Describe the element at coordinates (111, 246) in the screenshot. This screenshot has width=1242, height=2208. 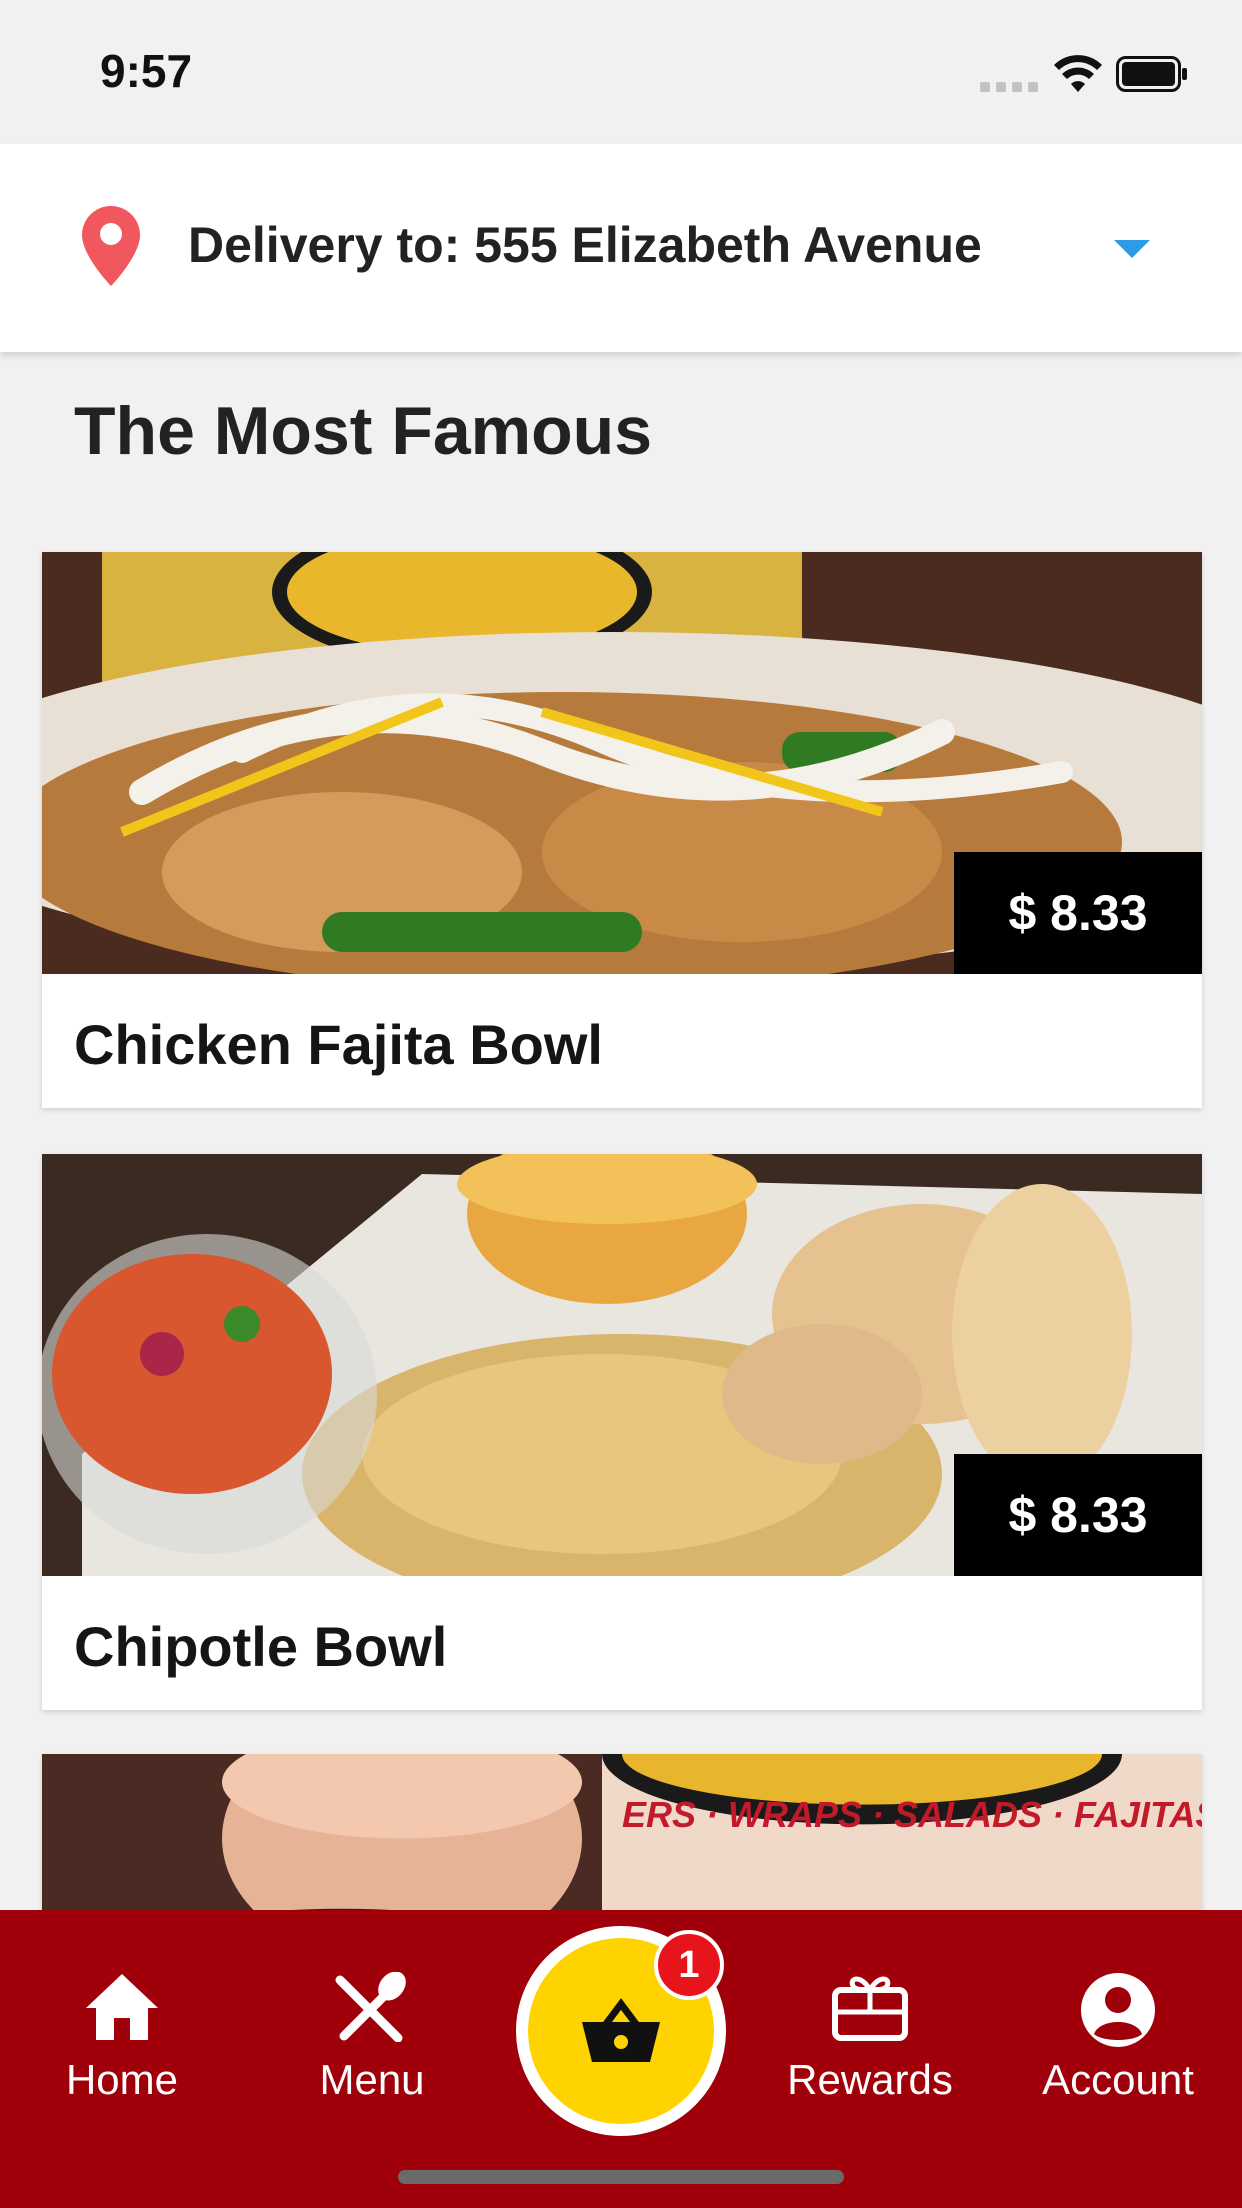
I see `location-pin-icon` at that location.